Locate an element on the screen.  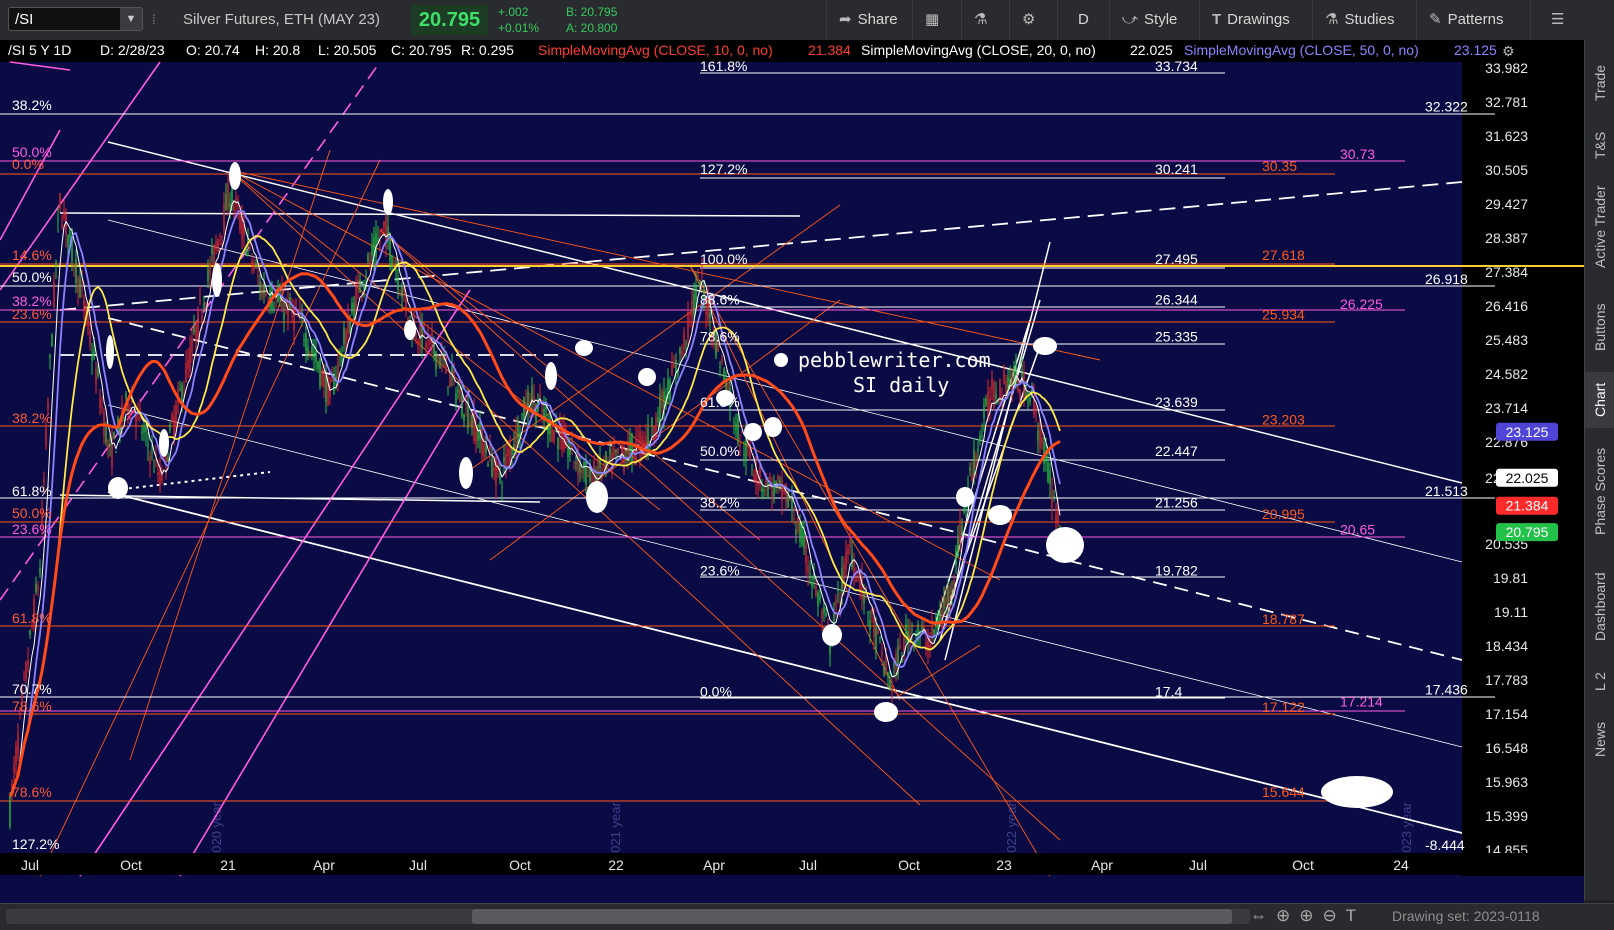
fib-orange-value: 25.934 is located at coordinates (1283, 314).